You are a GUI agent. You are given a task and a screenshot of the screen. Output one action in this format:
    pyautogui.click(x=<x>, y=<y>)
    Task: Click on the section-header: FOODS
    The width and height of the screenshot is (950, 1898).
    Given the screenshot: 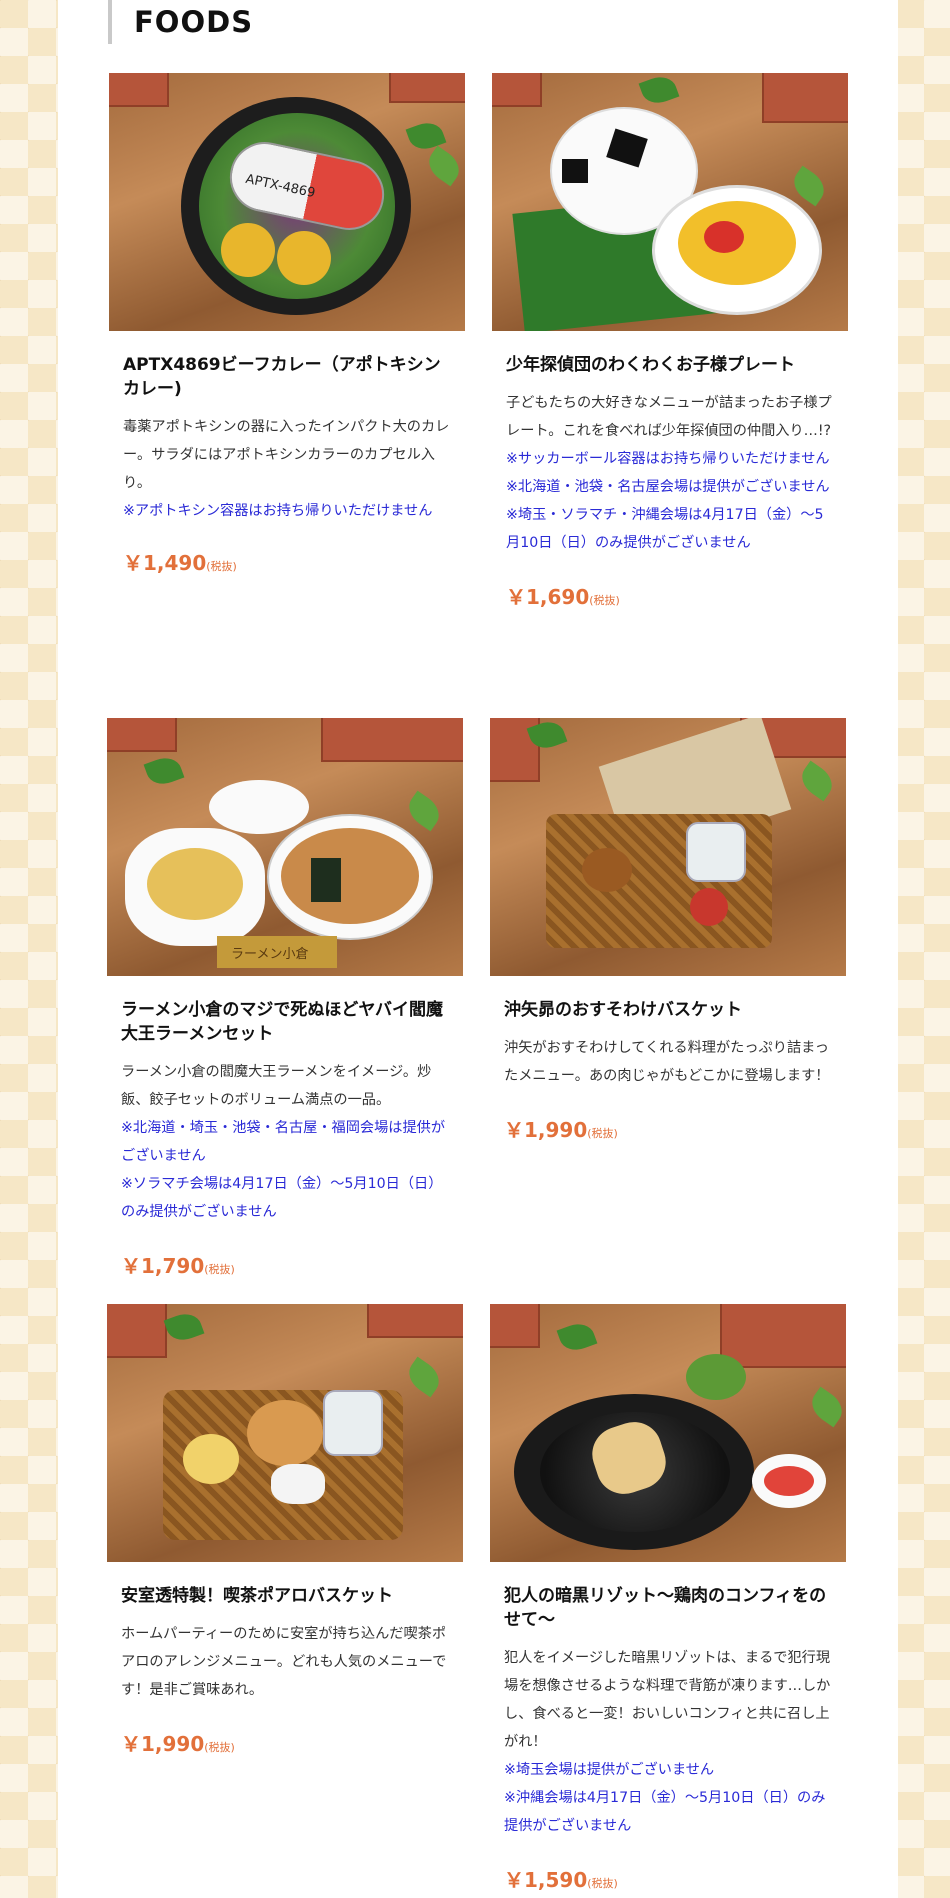 What is the action you would take?
    pyautogui.click(x=180, y=22)
    